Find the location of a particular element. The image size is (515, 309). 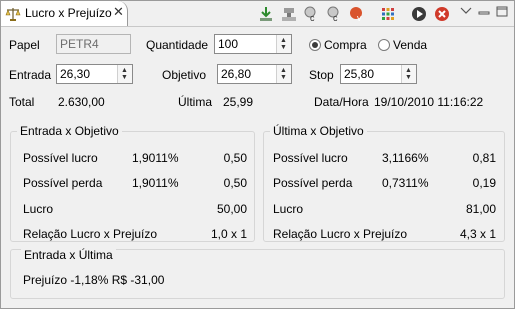

download-icon is located at coordinates (266, 14).